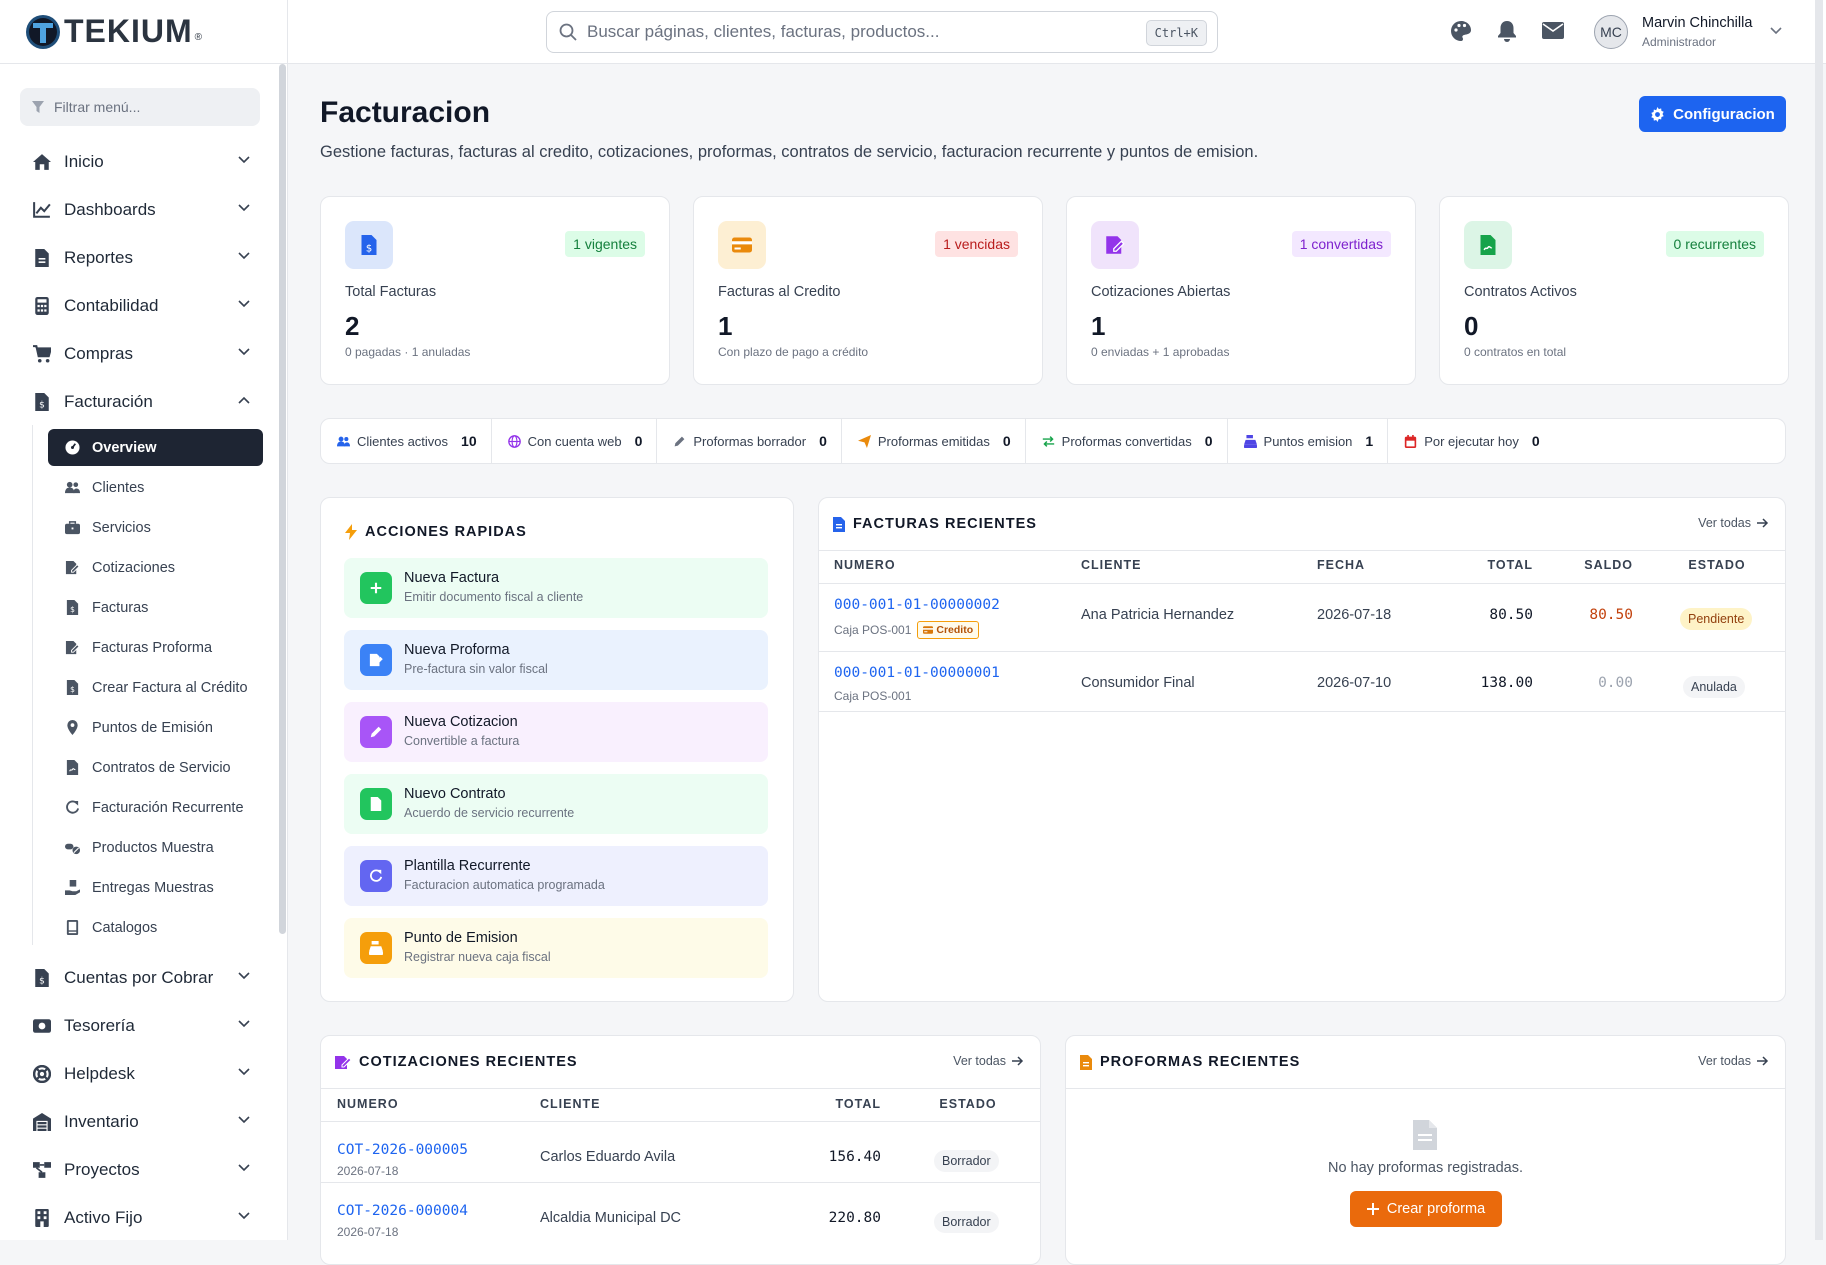  Describe the element at coordinates (1733, 523) in the screenshot. I see `invoices-see-all-link: Ver todas` at that location.